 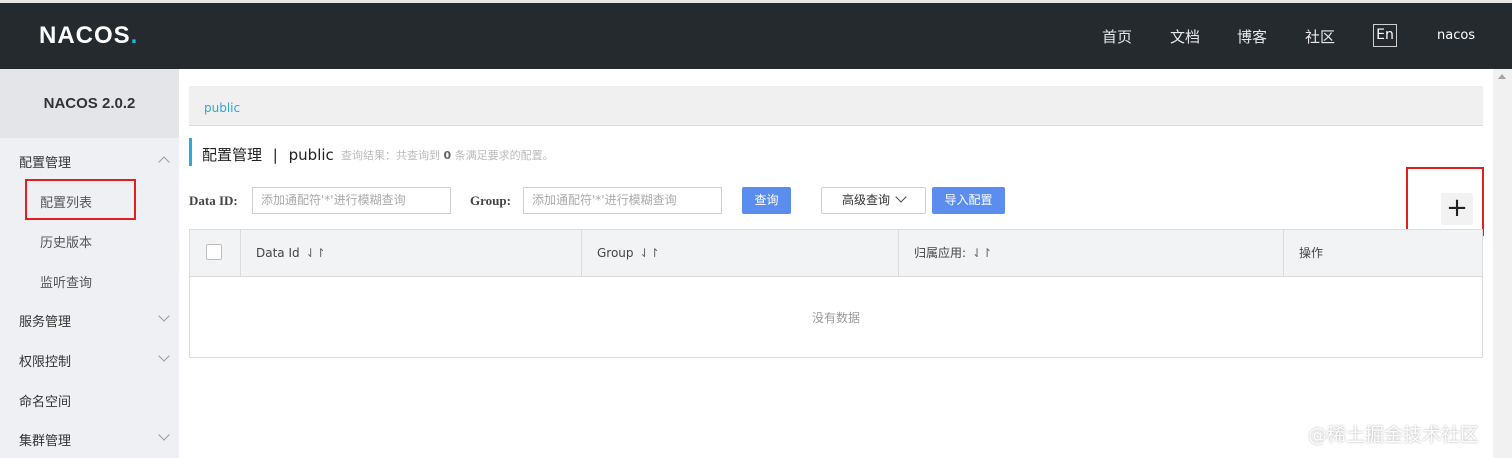 I want to click on advanced-query-button: 高级查询, so click(x=873, y=200).